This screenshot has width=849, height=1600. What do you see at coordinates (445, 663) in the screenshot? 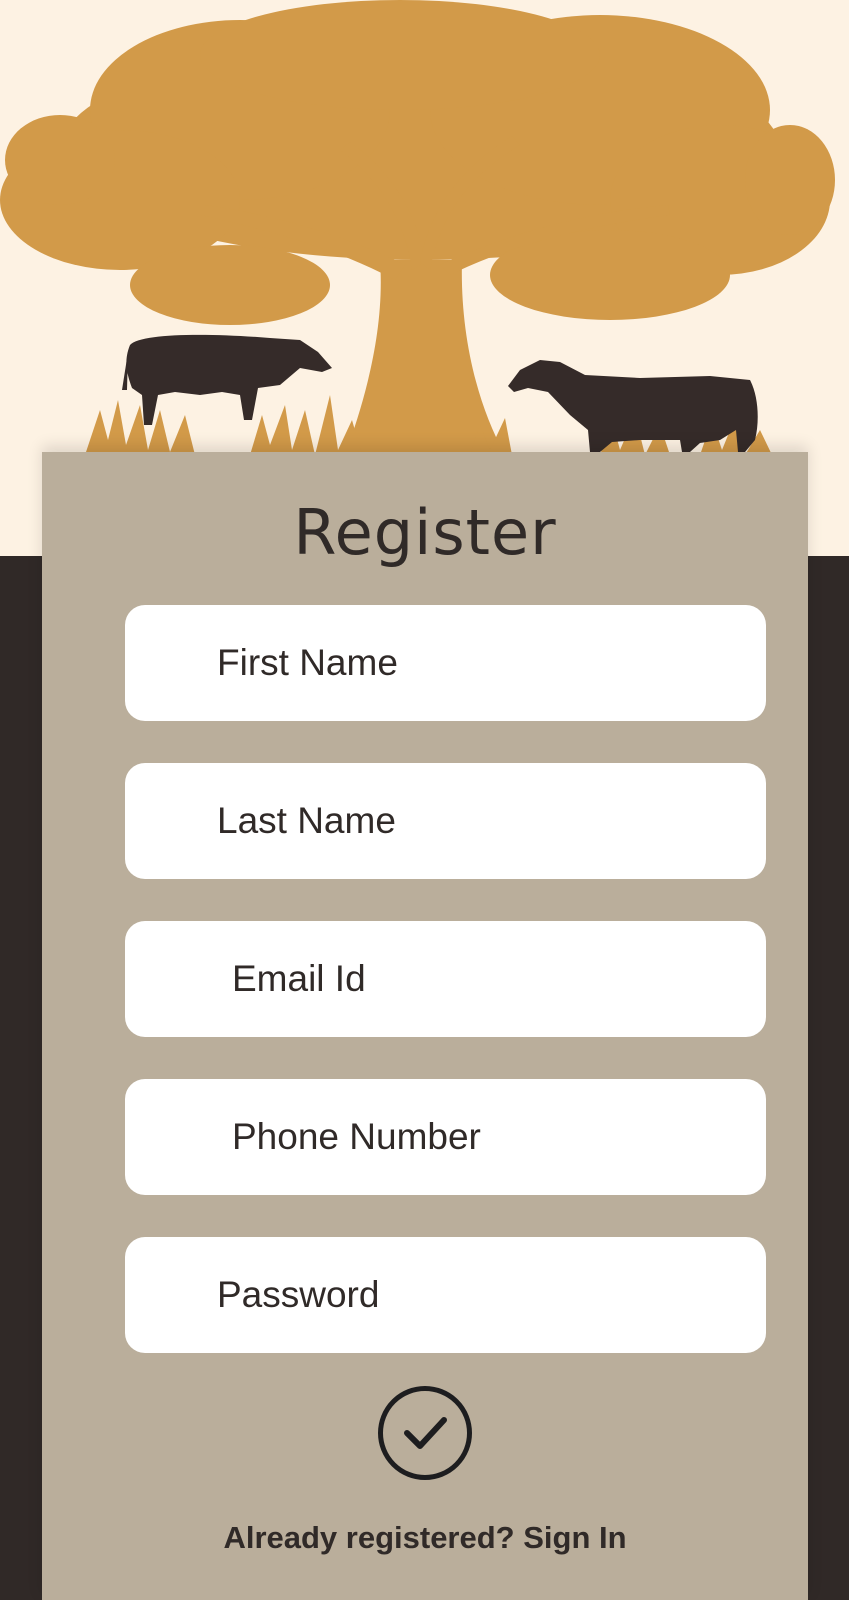
I see `first-name-field` at bounding box center [445, 663].